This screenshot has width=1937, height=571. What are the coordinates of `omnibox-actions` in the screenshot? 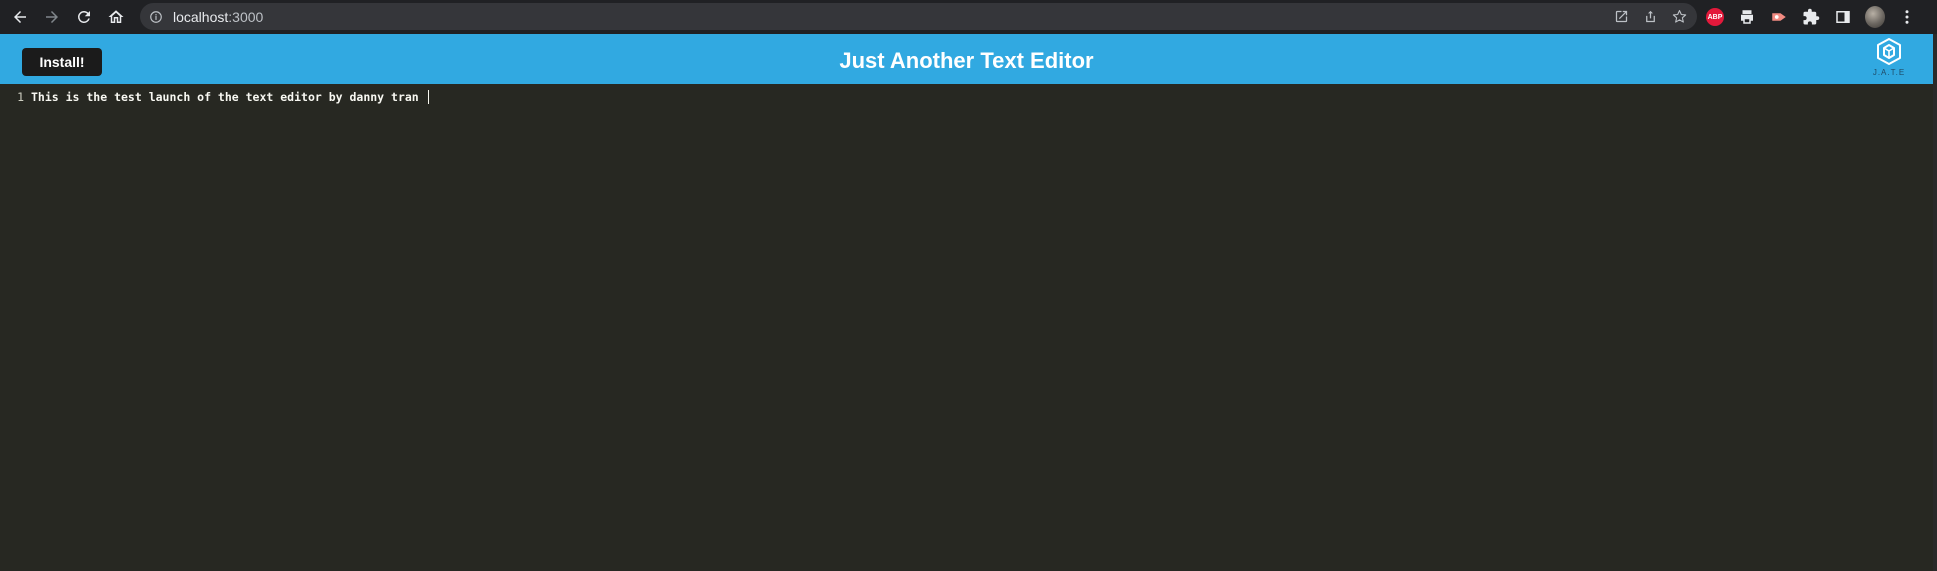 It's located at (1650, 16).